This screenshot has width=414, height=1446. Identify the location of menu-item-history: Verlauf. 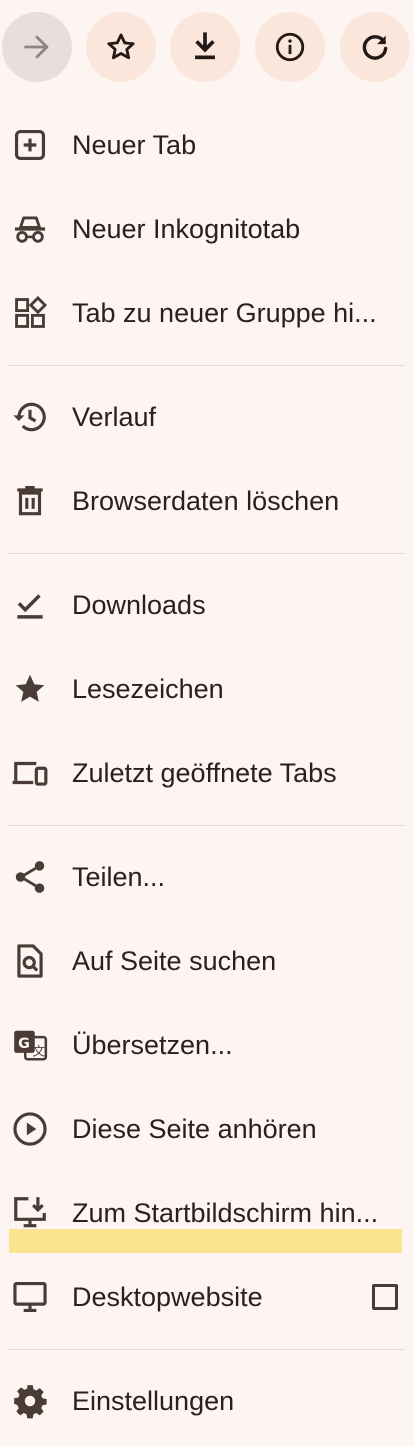
(207, 417).